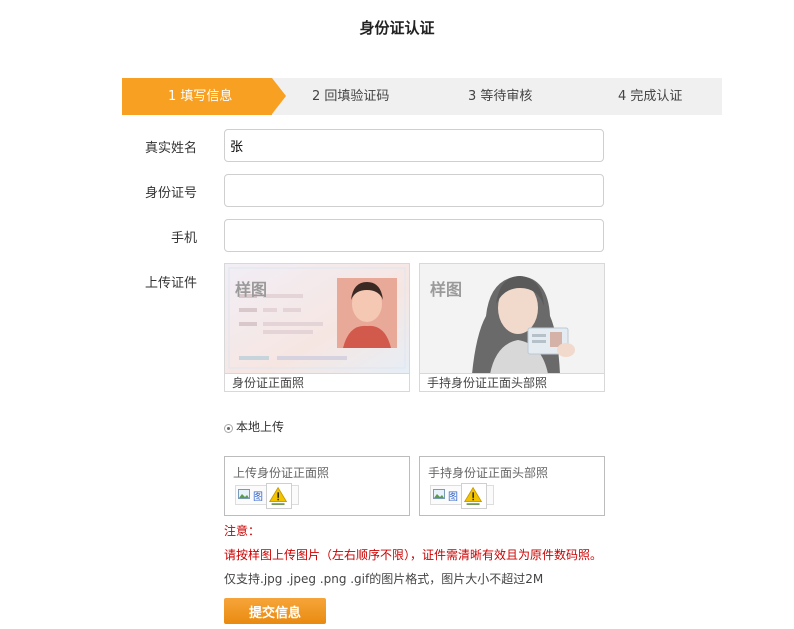 This screenshot has width=794, height=629. Describe the element at coordinates (183, 238) in the screenshot. I see `phone-label: 手机` at that location.